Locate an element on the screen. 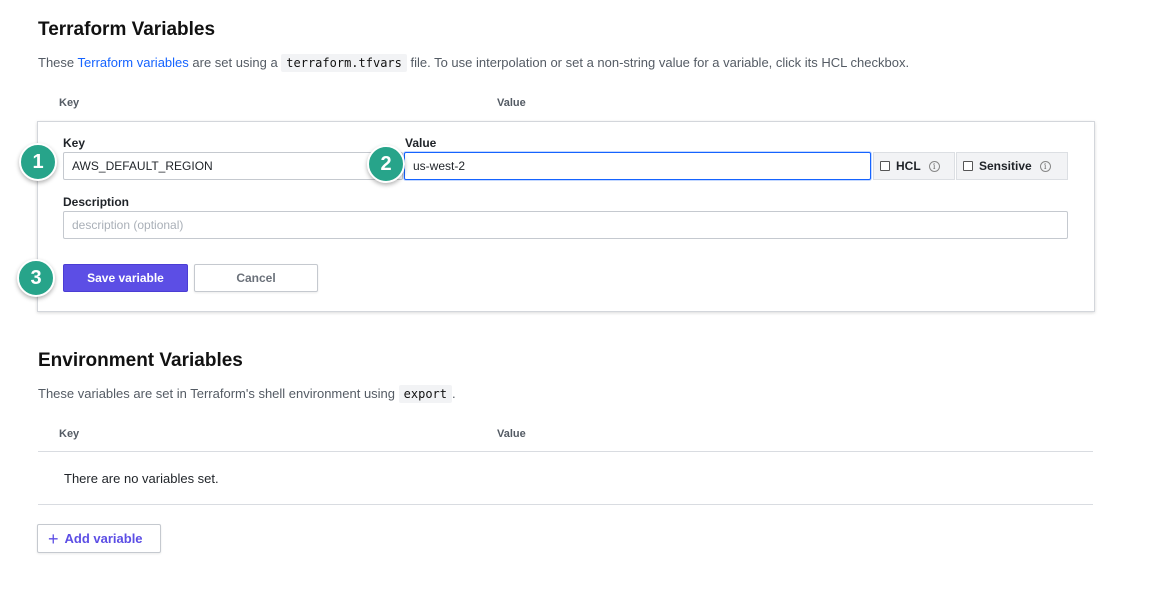  save-variable-button: Save variable is located at coordinates (125, 278).